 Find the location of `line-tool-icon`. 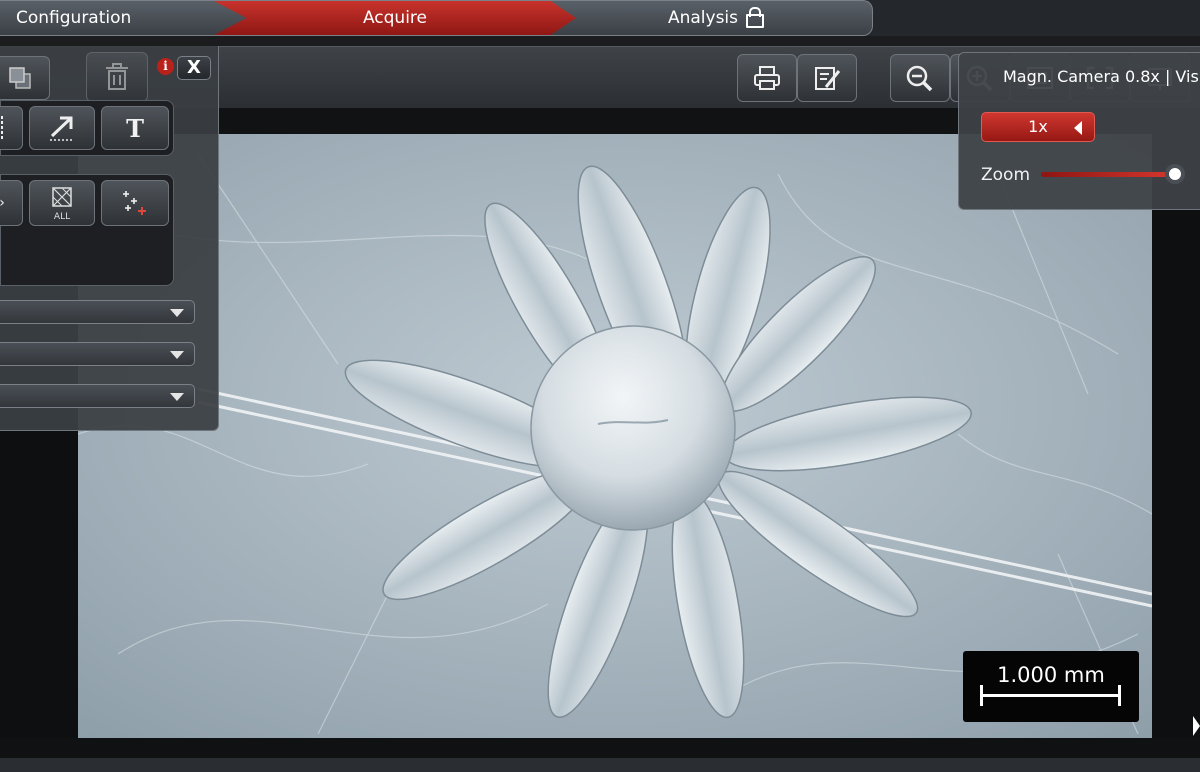

line-tool-icon is located at coordinates (2, 128).